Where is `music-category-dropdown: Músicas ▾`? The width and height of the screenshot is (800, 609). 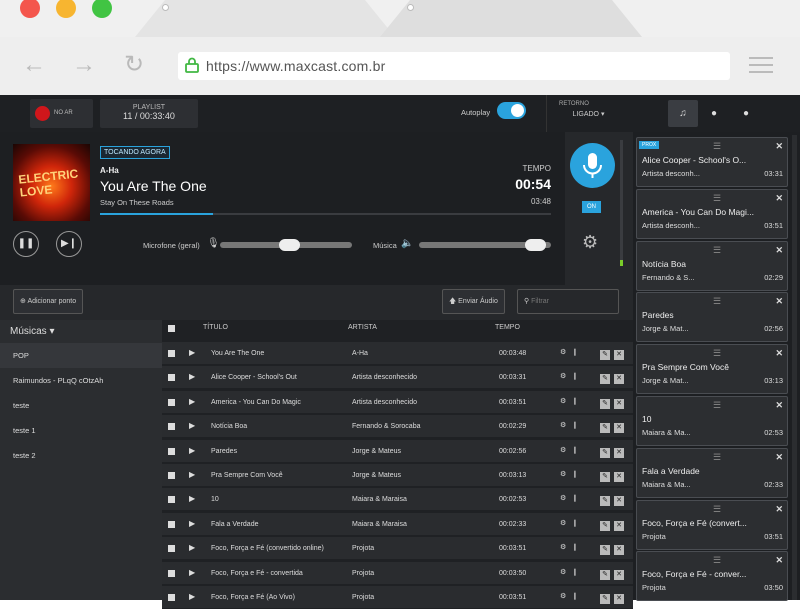 music-category-dropdown: Músicas ▾ is located at coordinates (81, 331).